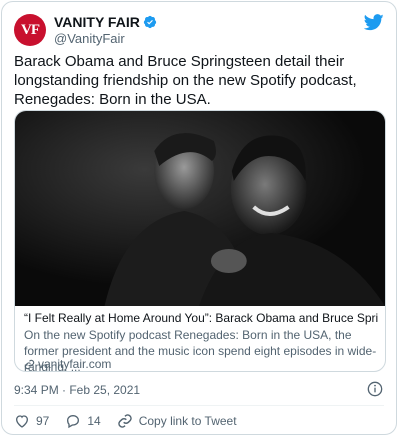 This screenshot has width=400, height=438. I want to click on like-count: 97, so click(43, 421).